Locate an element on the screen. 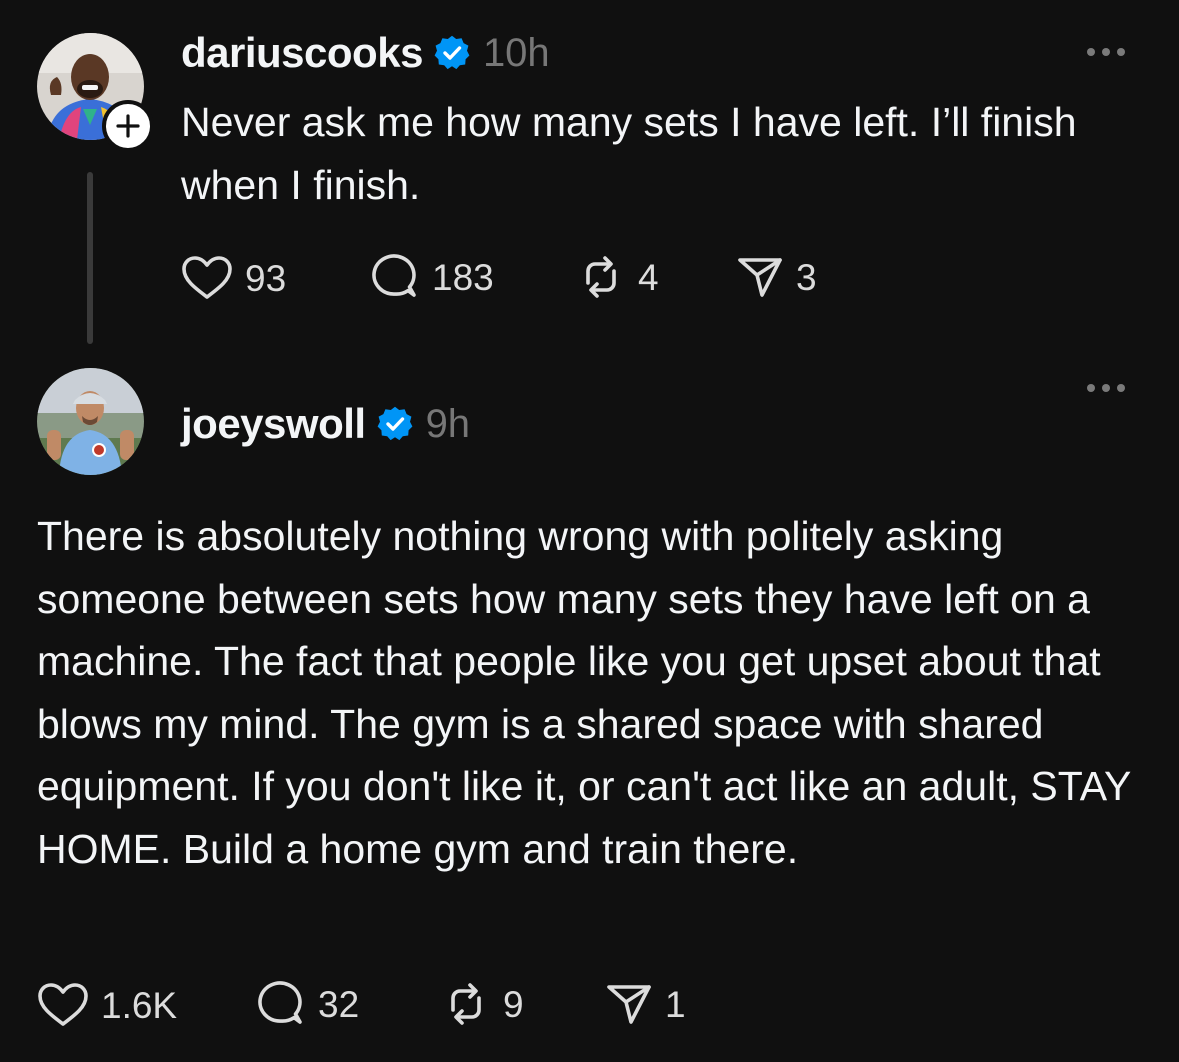  repost-count: 4 is located at coordinates (648, 277).